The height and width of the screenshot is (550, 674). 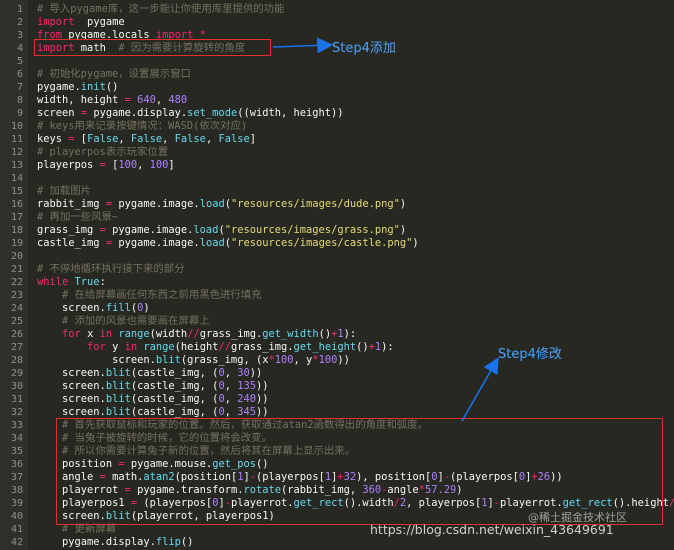 I want to click on watermark-right: @稀土掘金技术社区, so click(x=577, y=517).